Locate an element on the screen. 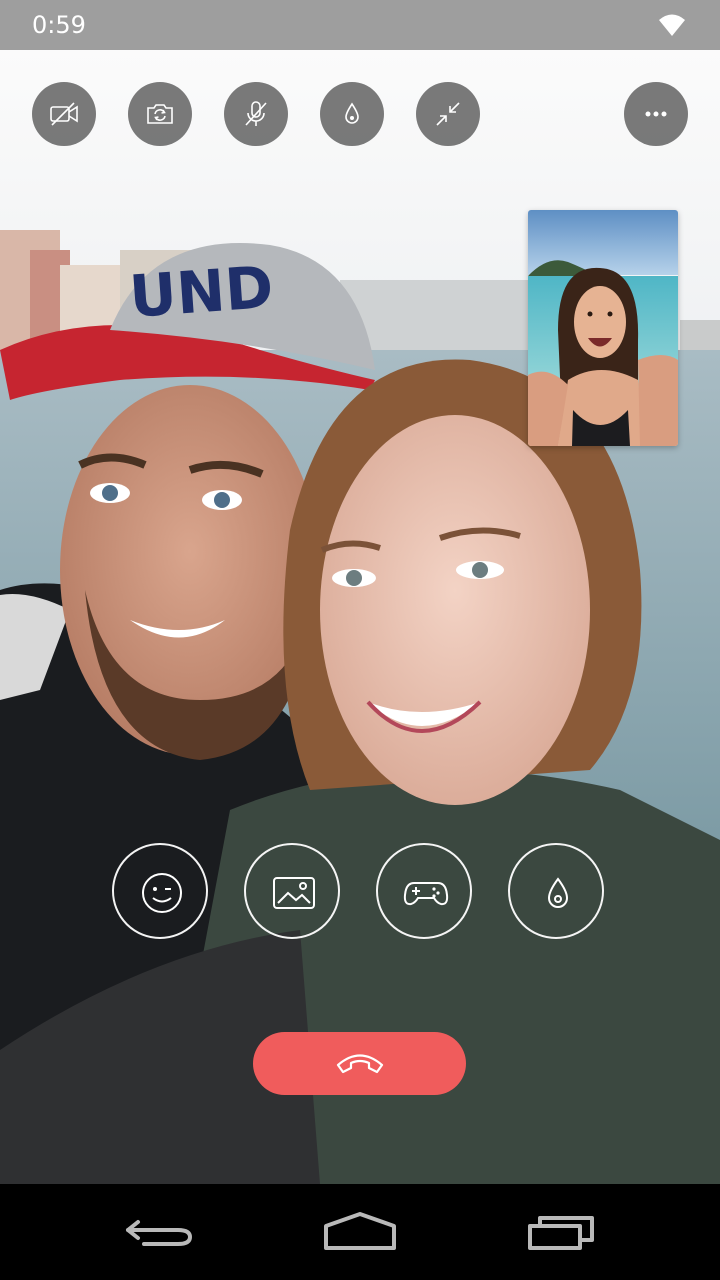 This screenshot has width=720, height=1280. camera-off-button is located at coordinates (64, 114).